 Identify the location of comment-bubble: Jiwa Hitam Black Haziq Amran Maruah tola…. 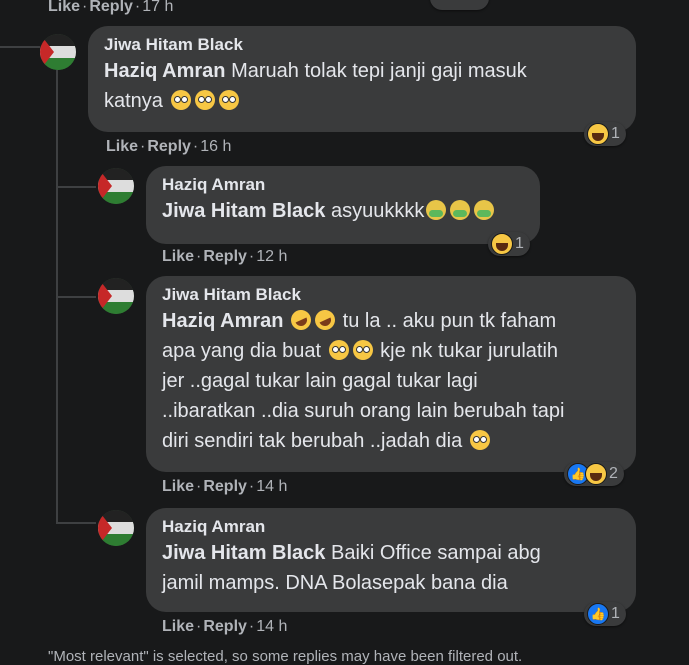
(362, 79).